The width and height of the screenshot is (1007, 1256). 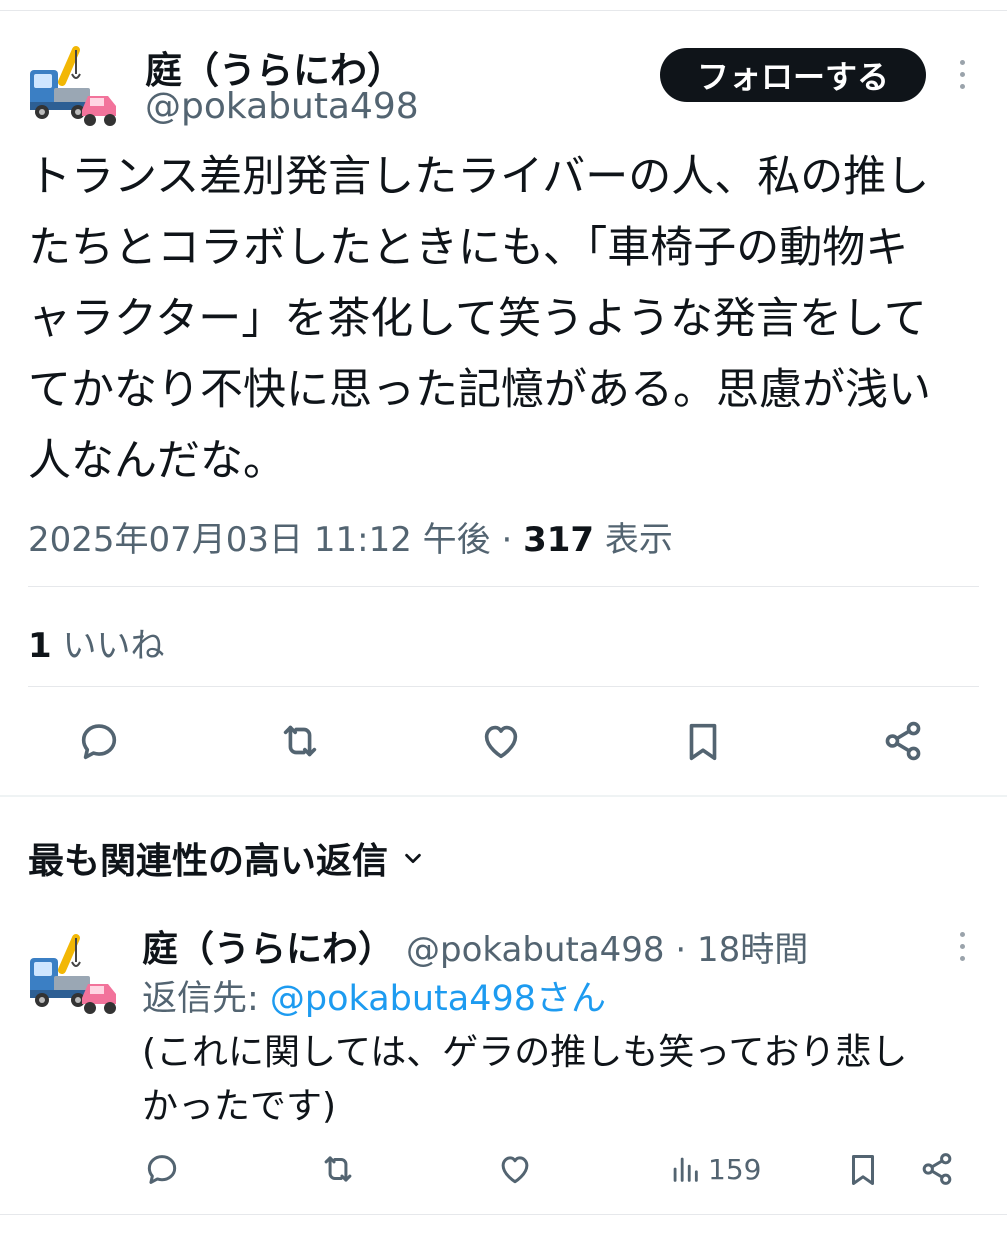 What do you see at coordinates (863, 1170) in the screenshot?
I see `reply-bookmark-icon` at bounding box center [863, 1170].